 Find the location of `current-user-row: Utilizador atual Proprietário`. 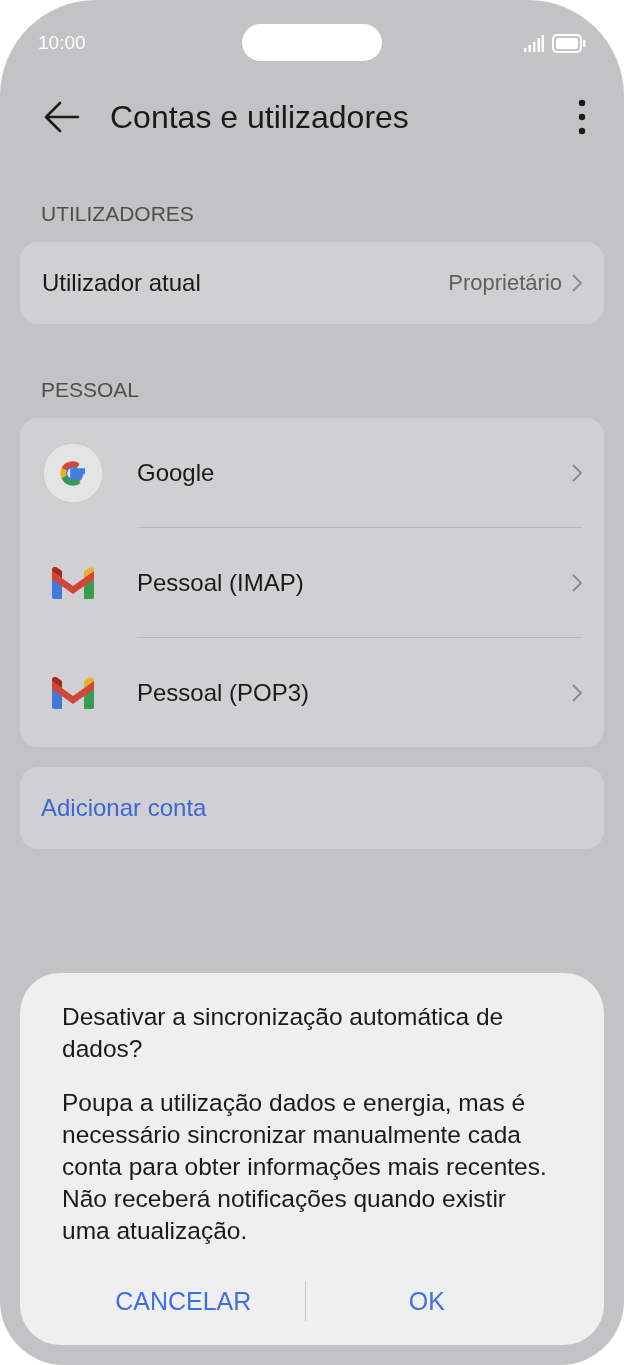

current-user-row: Utilizador atual Proprietário is located at coordinates (312, 283).